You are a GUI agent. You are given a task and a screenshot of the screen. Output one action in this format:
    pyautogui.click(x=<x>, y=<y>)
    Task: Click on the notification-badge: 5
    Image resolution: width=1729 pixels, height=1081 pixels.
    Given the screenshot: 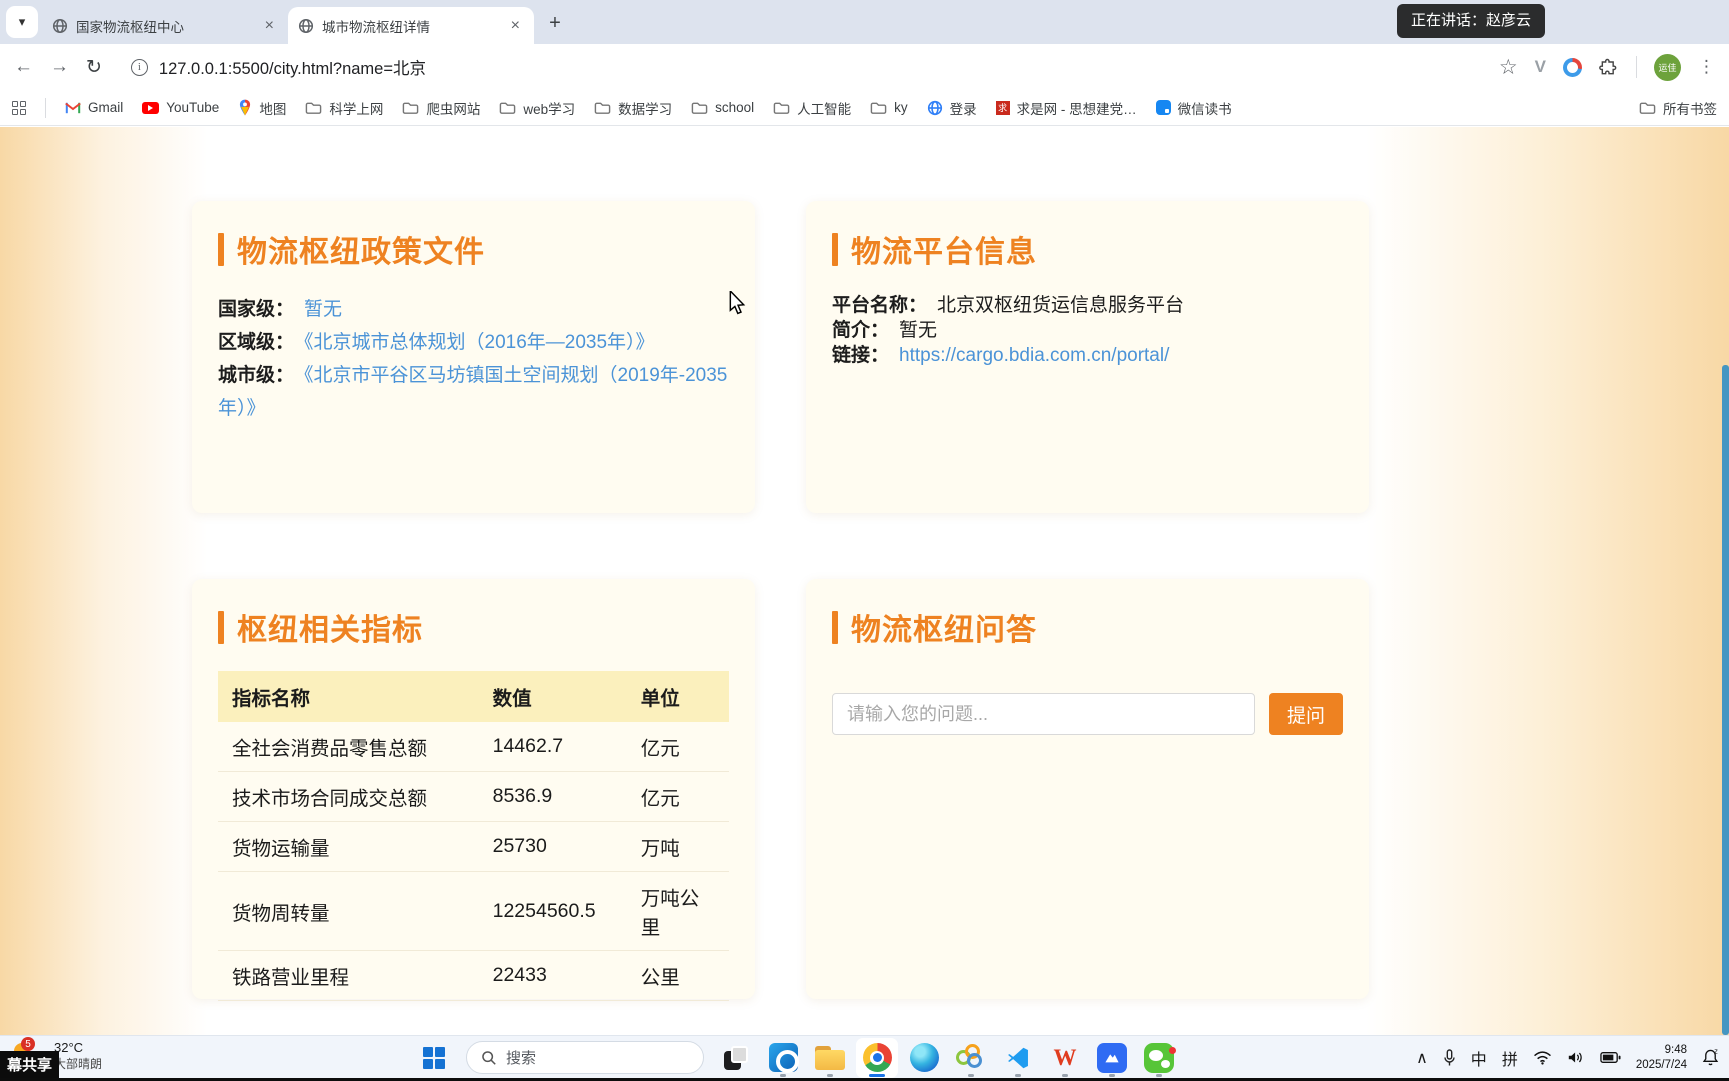 What is the action you would take?
    pyautogui.click(x=28, y=1044)
    